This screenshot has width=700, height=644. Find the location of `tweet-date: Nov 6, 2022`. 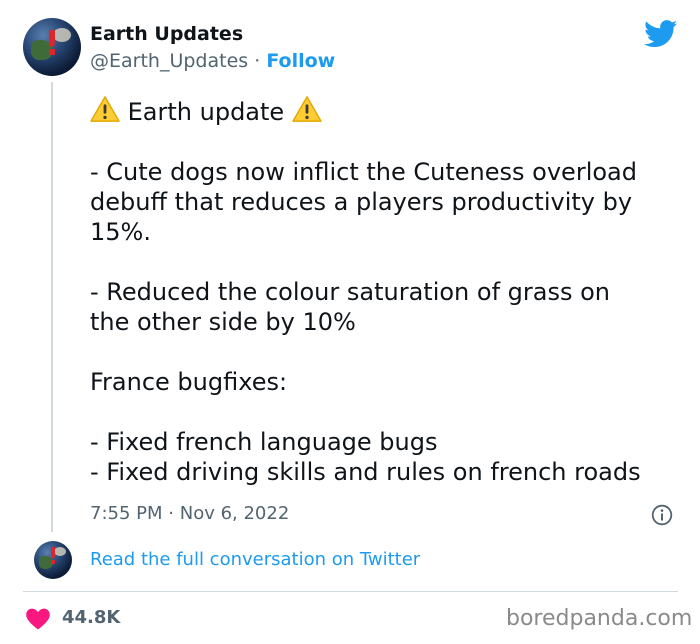

tweet-date: Nov 6, 2022 is located at coordinates (234, 513).